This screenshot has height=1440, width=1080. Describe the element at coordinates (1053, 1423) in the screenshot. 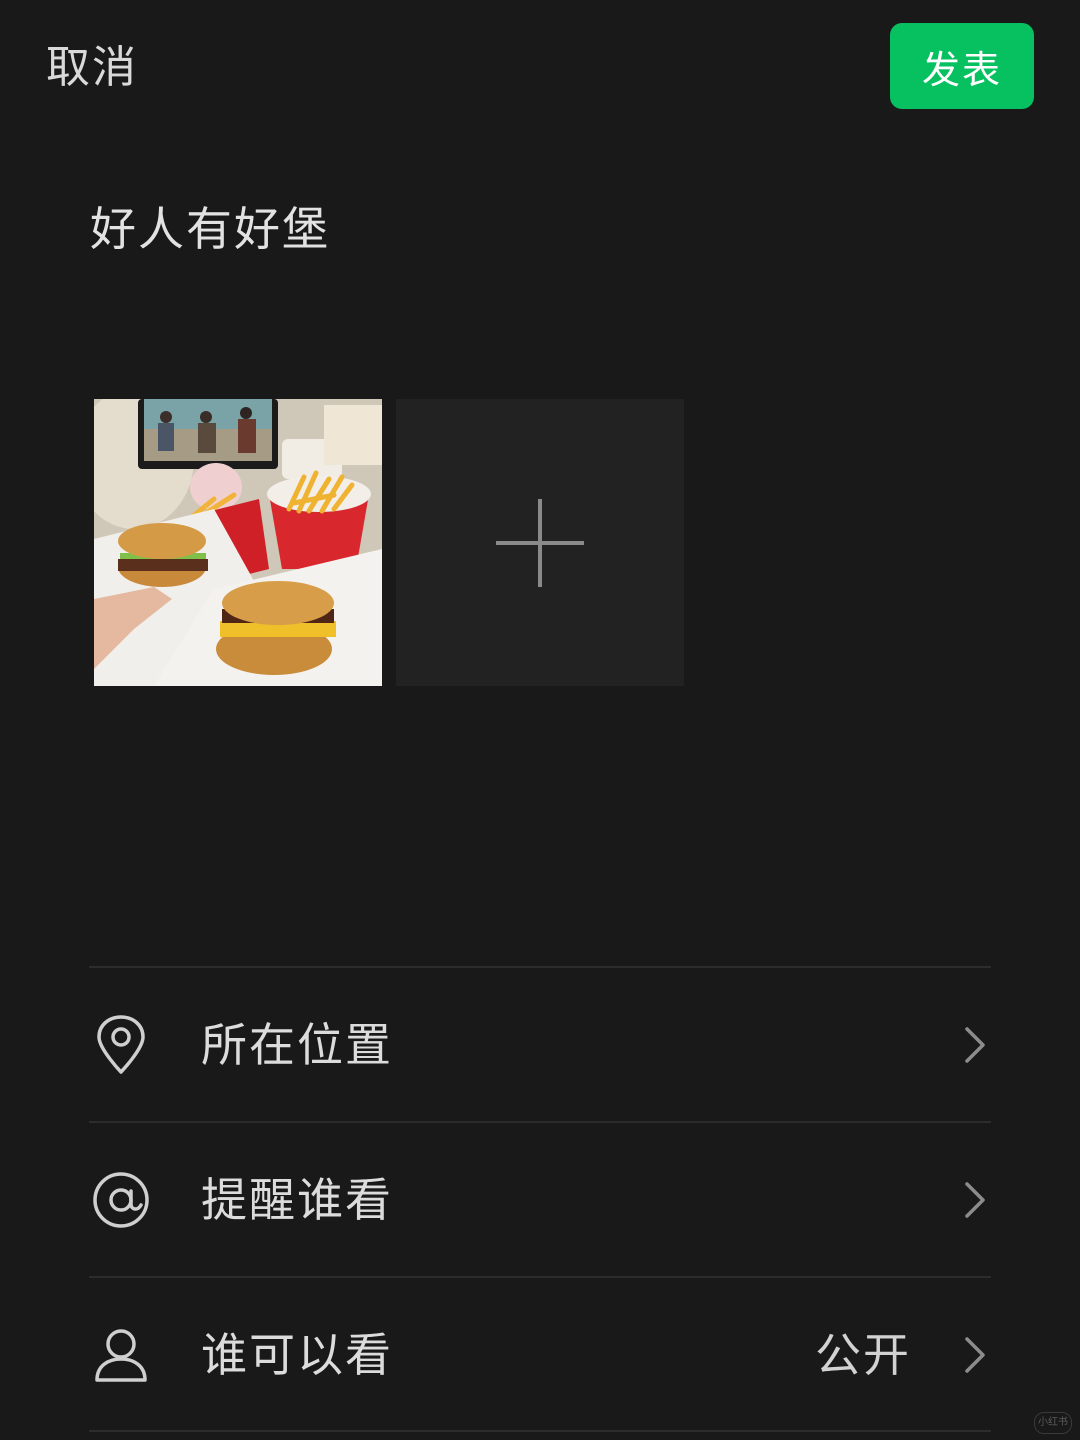

I see `watermark: 小红书` at that location.